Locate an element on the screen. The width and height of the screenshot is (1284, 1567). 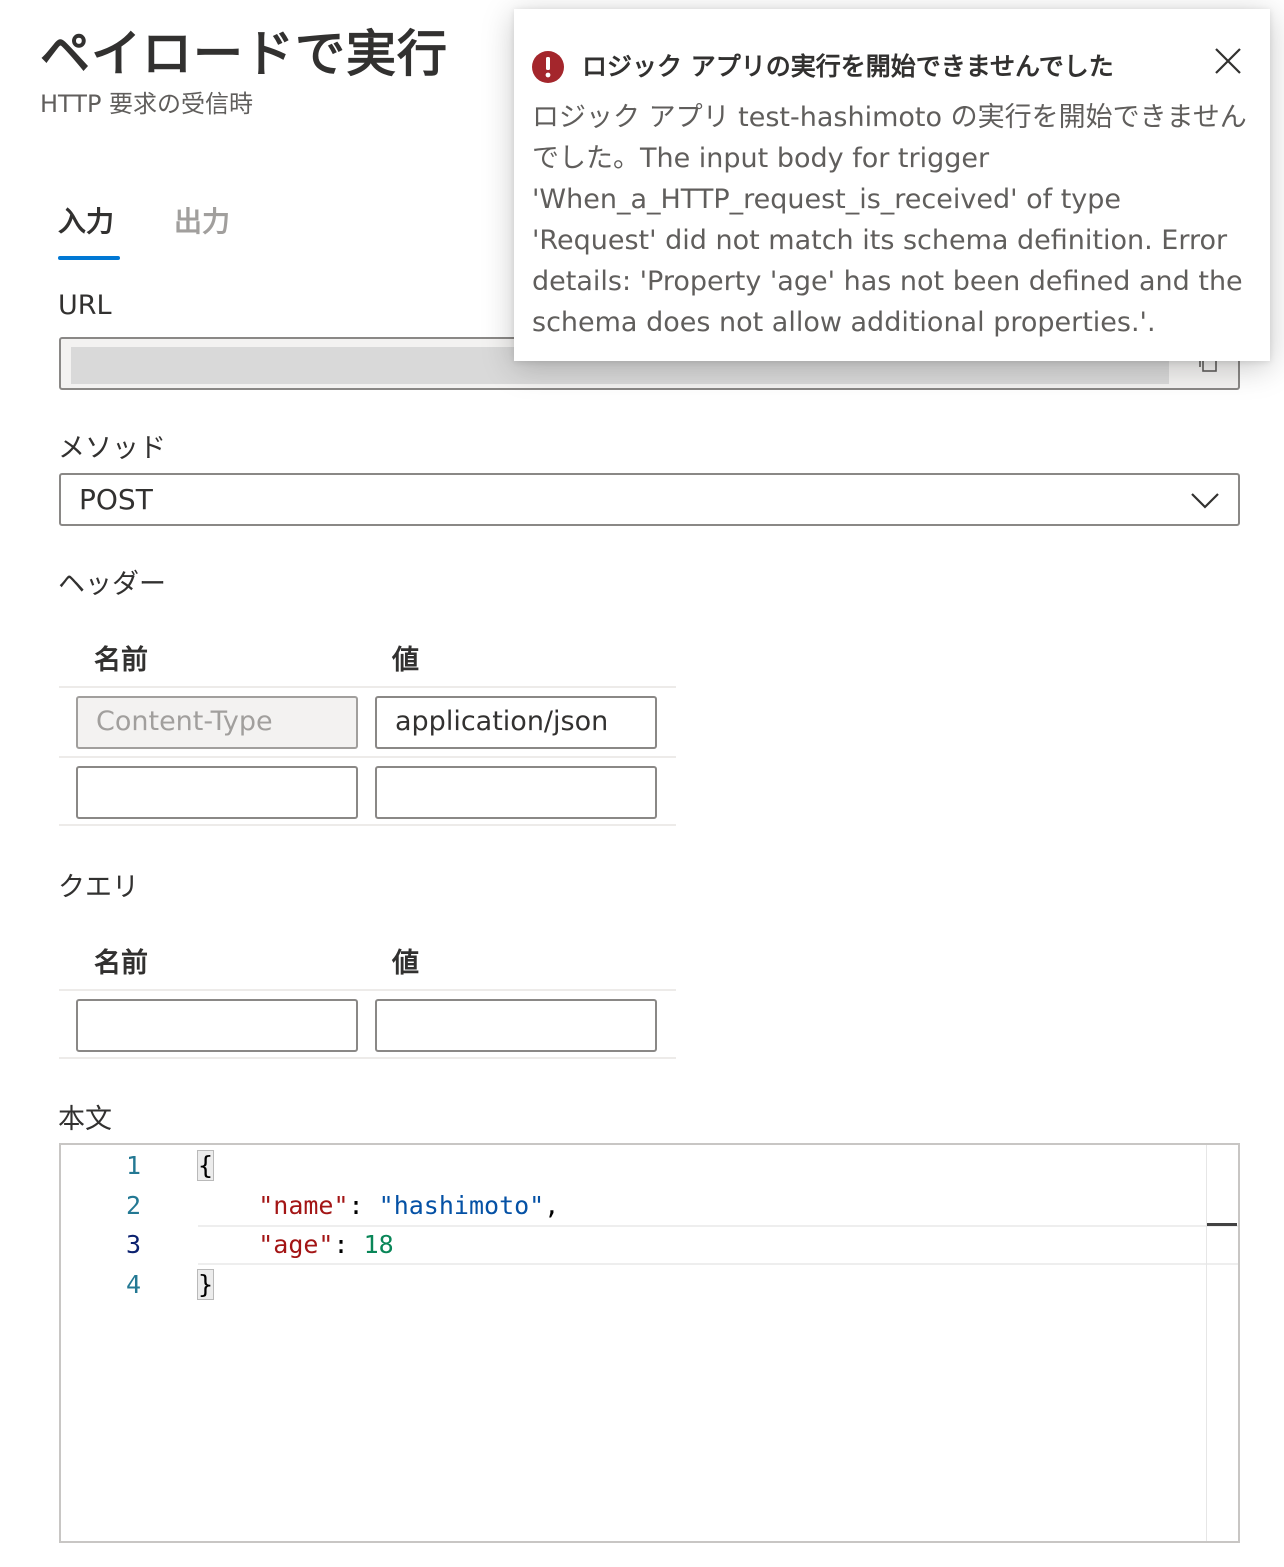
close-brace: } is located at coordinates (205, 1284).